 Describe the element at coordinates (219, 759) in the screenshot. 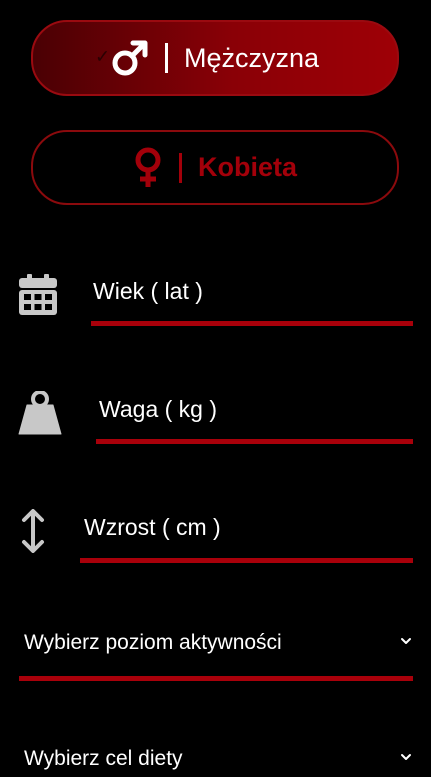

I see `diet-goal-select: Wybierz cel diety` at that location.